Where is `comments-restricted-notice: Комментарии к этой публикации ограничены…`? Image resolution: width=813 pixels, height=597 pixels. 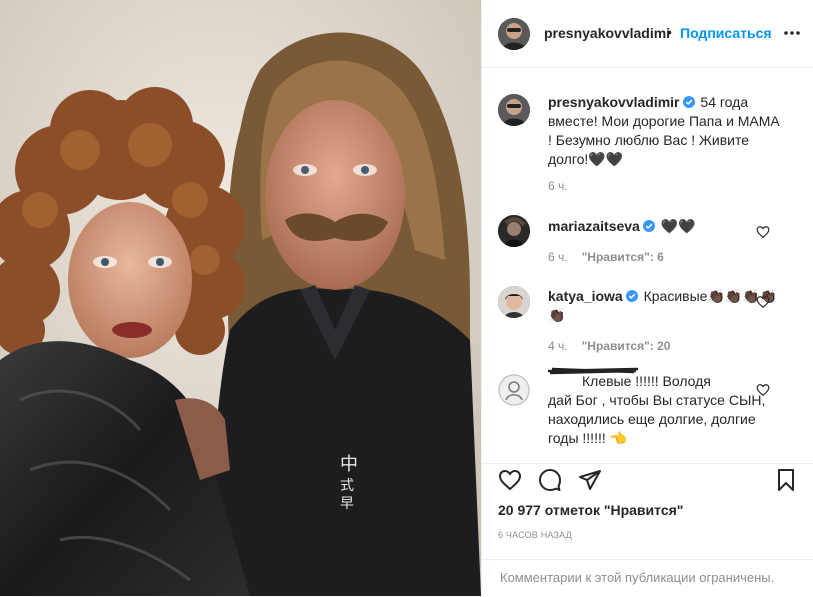
comments-restricted-notice: Комментарии к этой публикации ограничены… is located at coordinates (647, 578).